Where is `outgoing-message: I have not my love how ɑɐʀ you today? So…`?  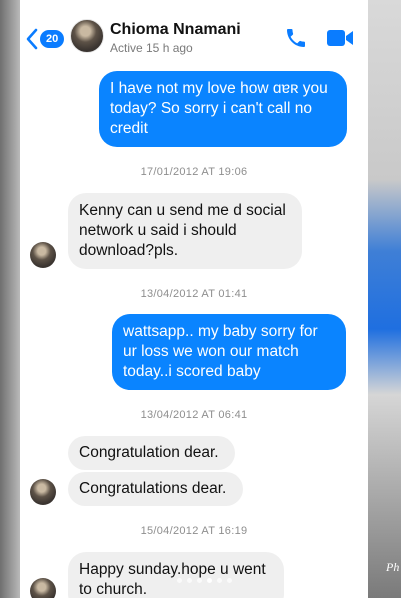 outgoing-message: I have not my love how ɑɐʀ you today? So… is located at coordinates (223, 109).